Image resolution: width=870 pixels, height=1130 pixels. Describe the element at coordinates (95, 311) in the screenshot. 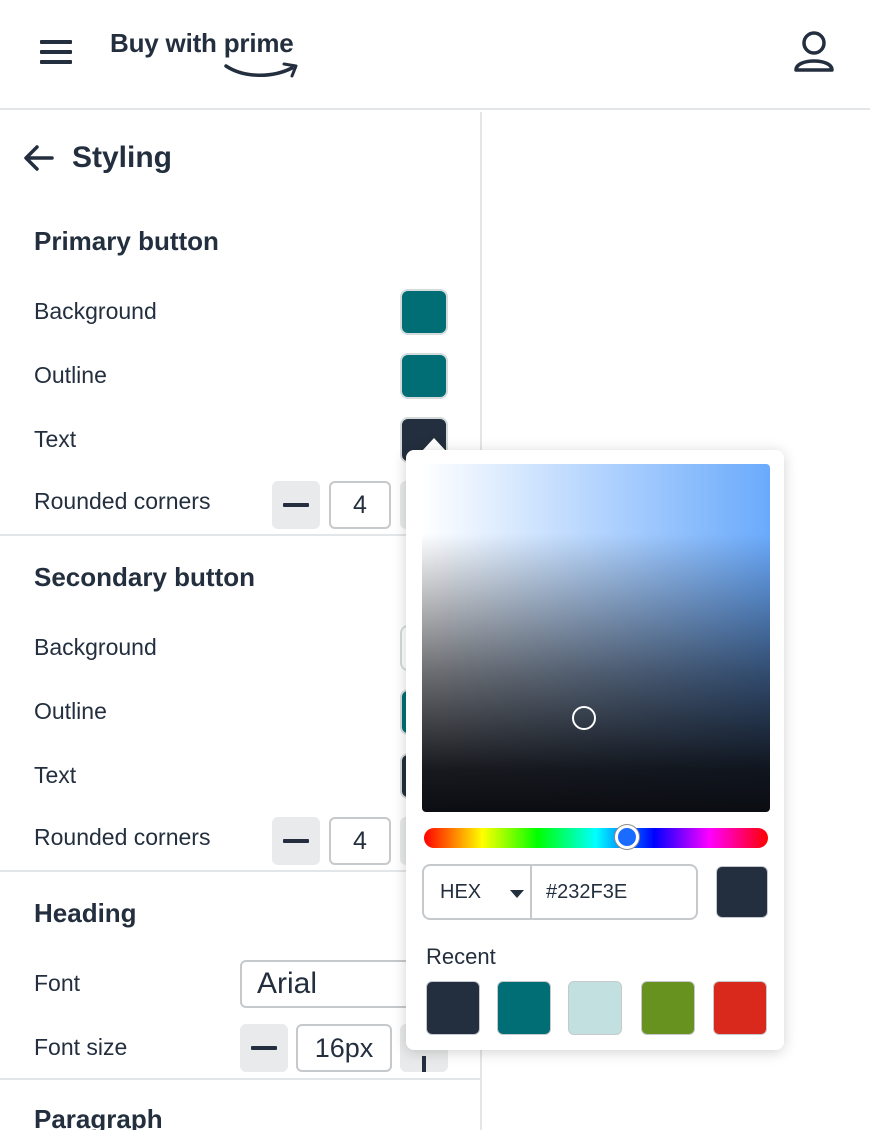

I see `primary-background-label: Background` at that location.